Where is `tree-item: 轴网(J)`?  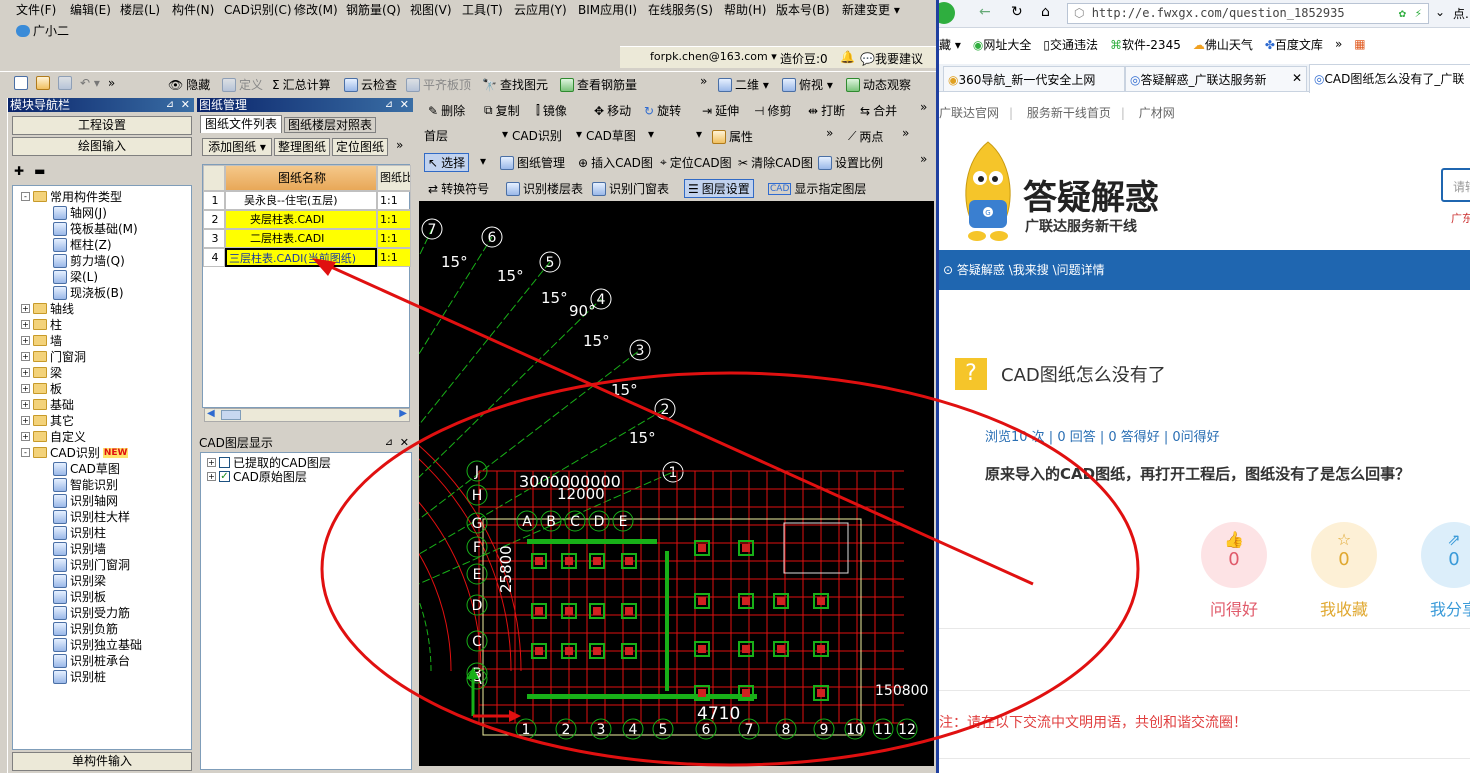 tree-item: 轴网(J) is located at coordinates (80, 212).